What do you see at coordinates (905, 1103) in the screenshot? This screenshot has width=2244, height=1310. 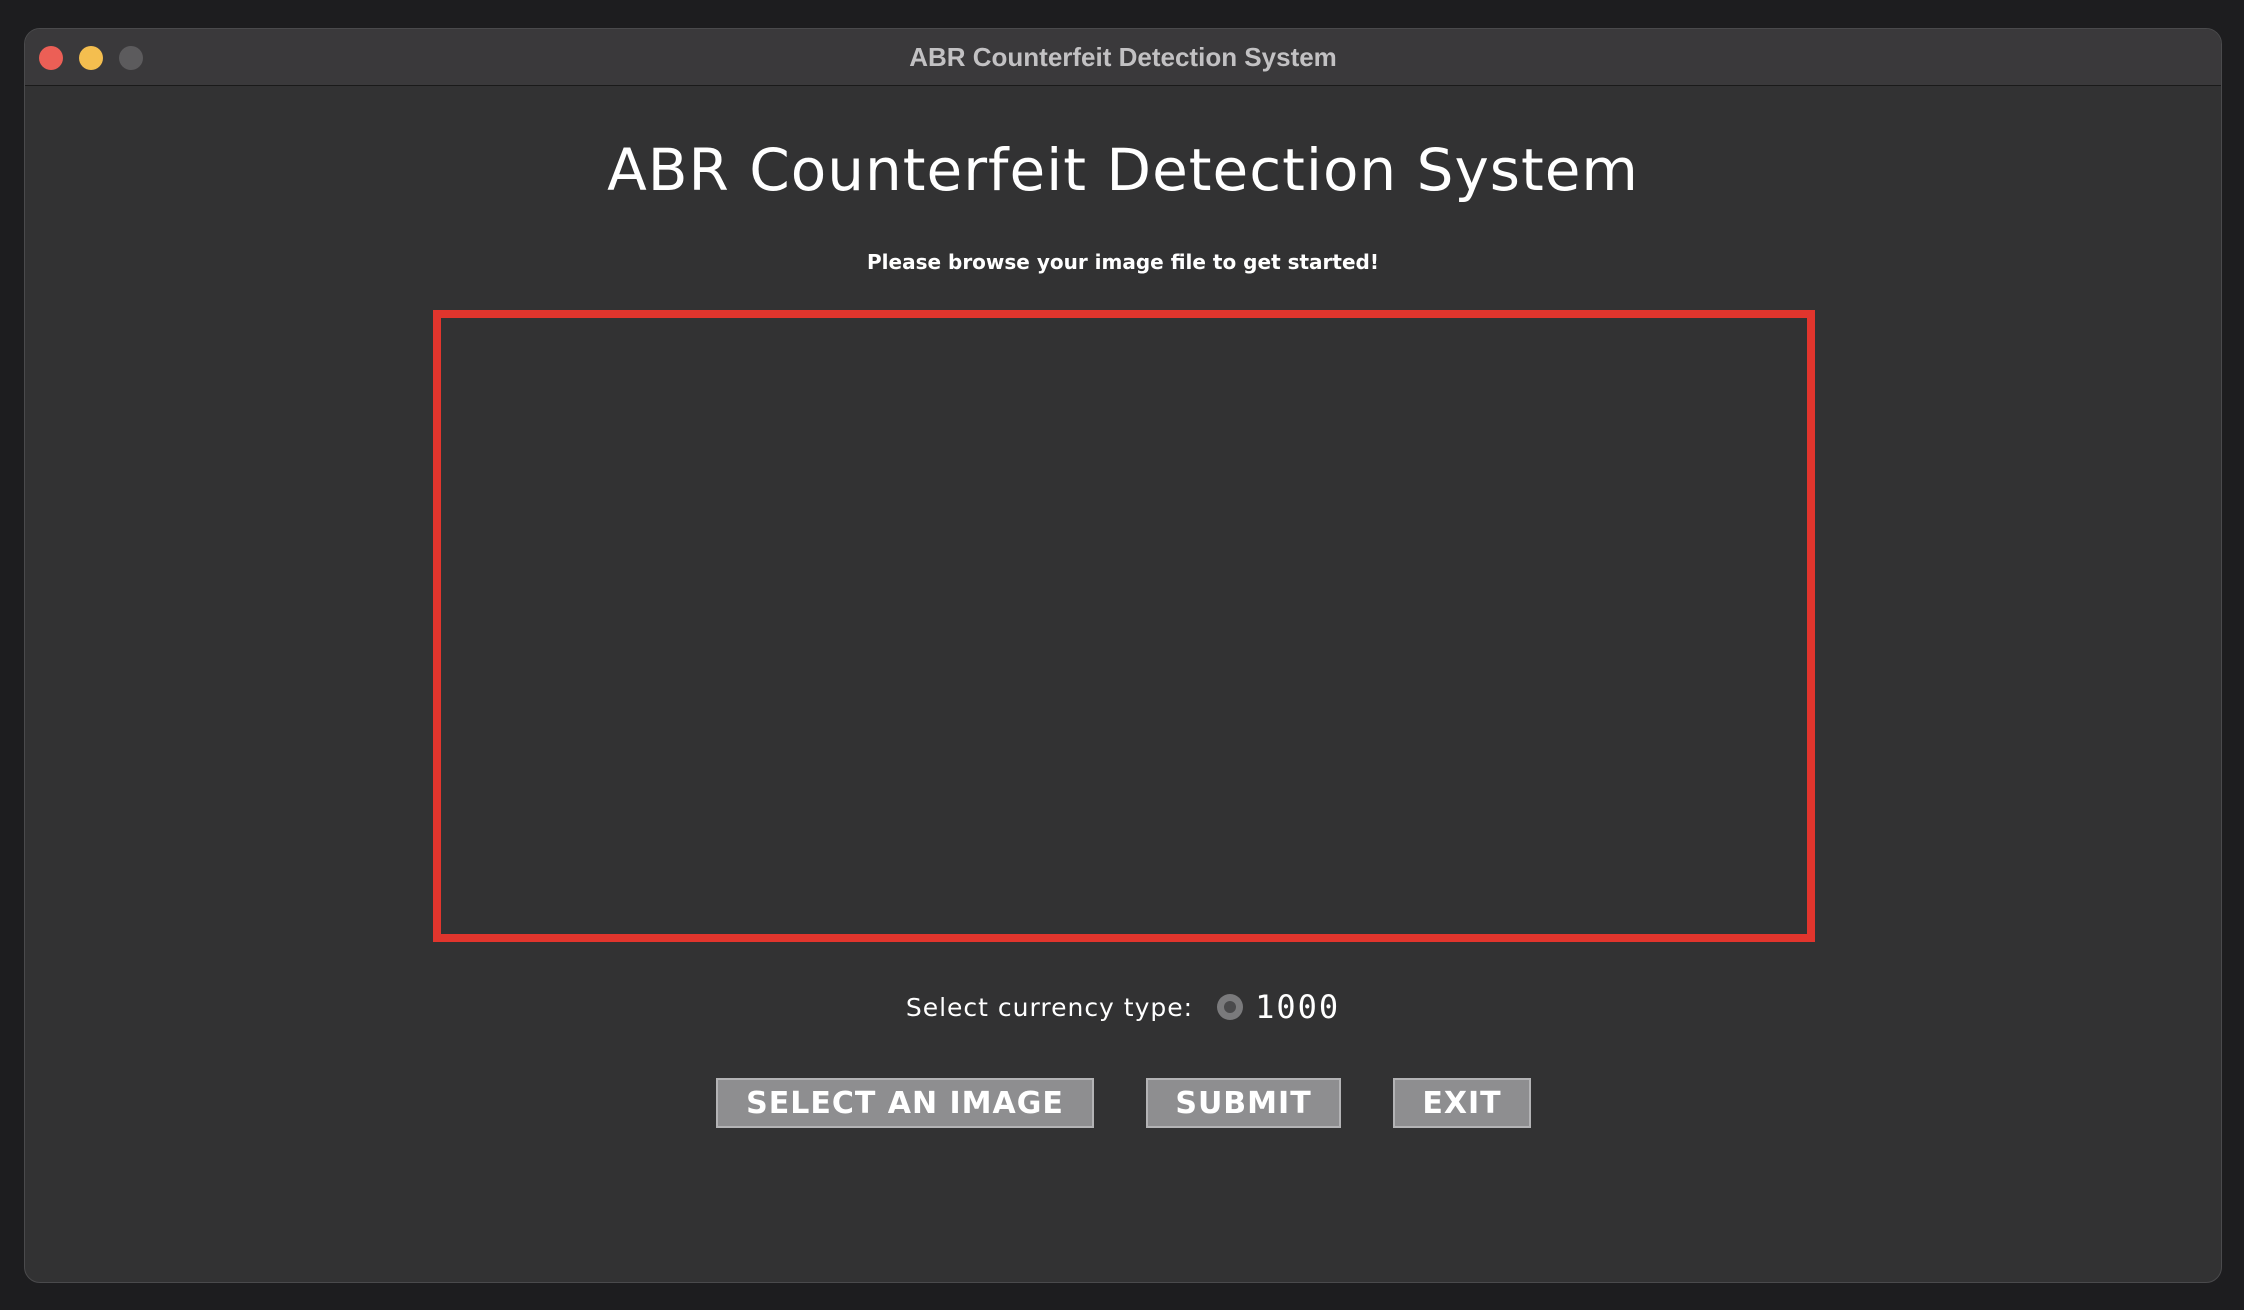 I see `select-image-button: SELECT AN IMAGE` at bounding box center [905, 1103].